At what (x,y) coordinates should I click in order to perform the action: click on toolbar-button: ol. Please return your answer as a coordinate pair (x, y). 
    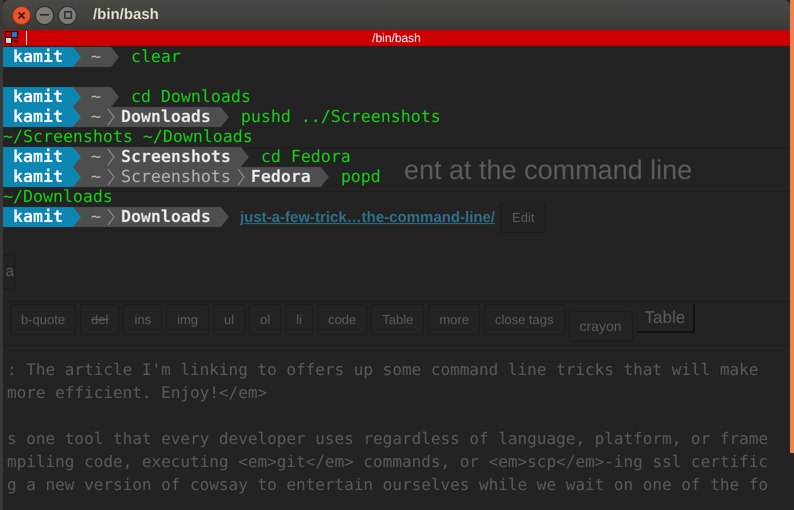
    Looking at the image, I should click on (265, 319).